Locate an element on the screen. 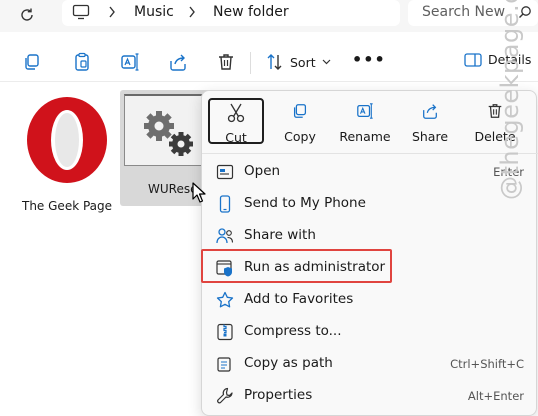 Image resolution: width=538 pixels, height=416 pixels. cut-button: Cut is located at coordinates (236, 121).